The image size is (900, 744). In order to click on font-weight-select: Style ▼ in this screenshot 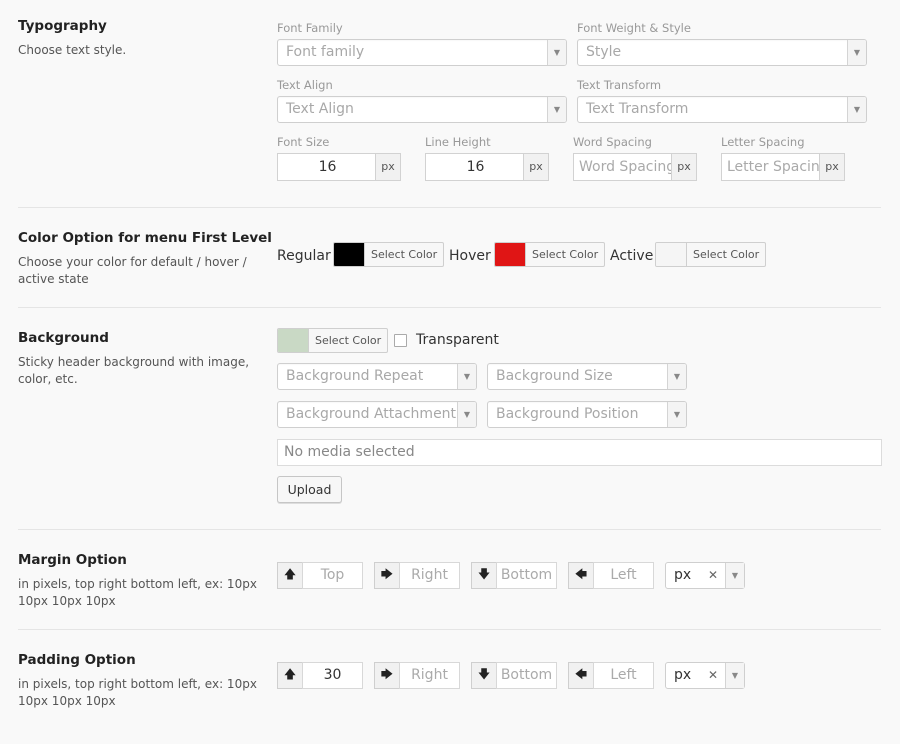, I will do `click(722, 52)`.